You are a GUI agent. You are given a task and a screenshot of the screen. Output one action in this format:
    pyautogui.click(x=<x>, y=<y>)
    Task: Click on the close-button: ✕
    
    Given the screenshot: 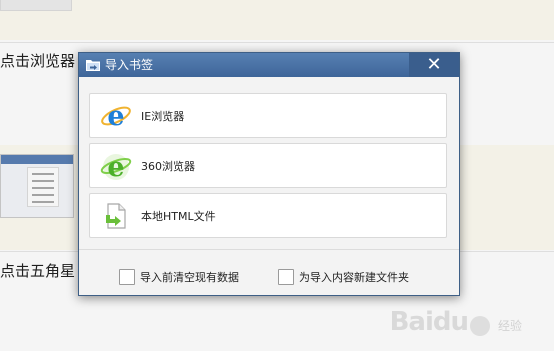 What is the action you would take?
    pyautogui.click(x=434, y=65)
    